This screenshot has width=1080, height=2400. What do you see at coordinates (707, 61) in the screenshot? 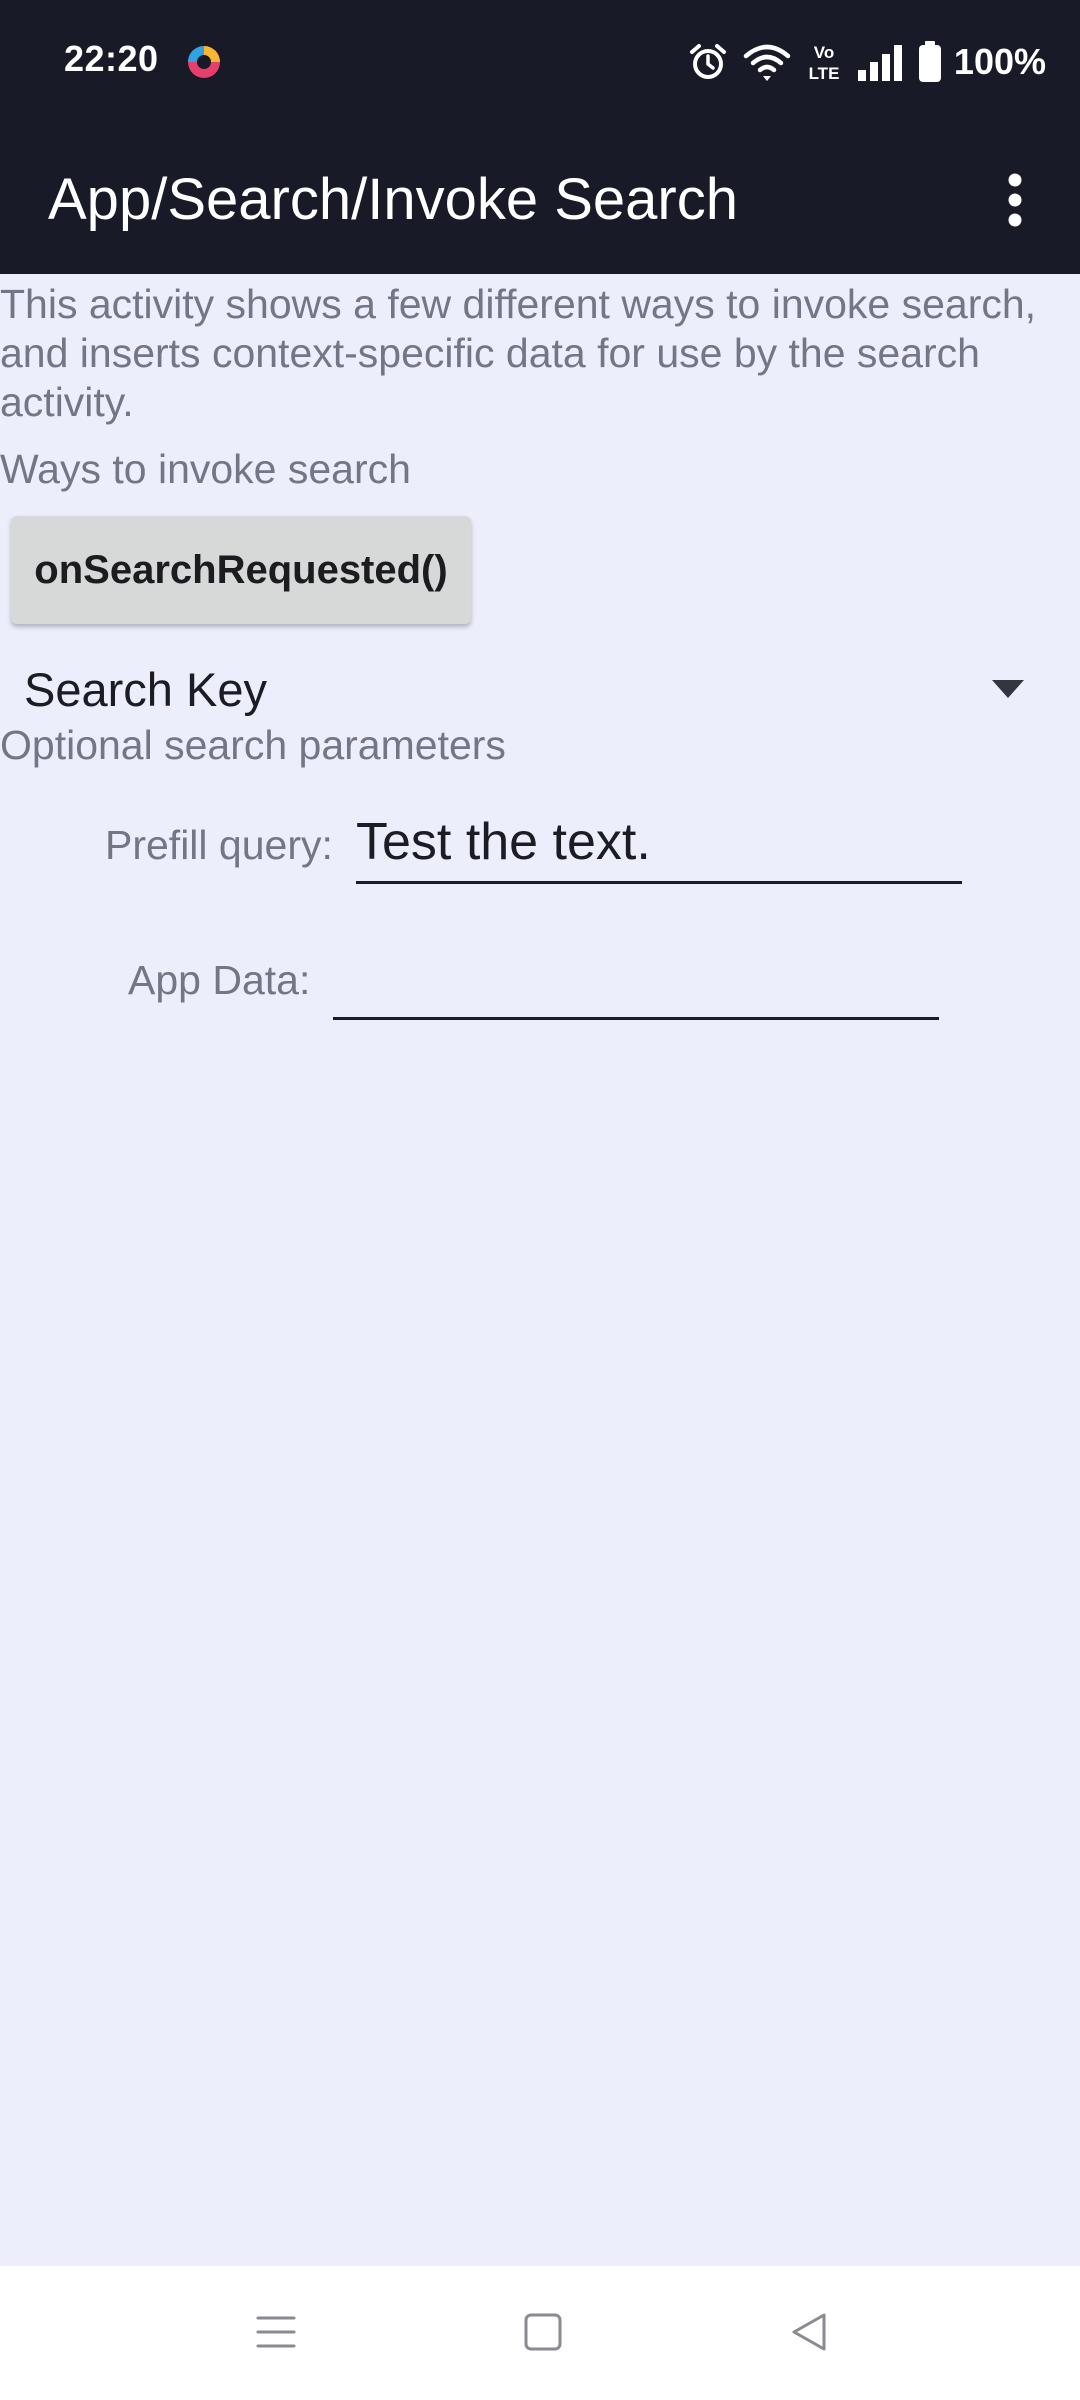
I see `alarm-icon` at bounding box center [707, 61].